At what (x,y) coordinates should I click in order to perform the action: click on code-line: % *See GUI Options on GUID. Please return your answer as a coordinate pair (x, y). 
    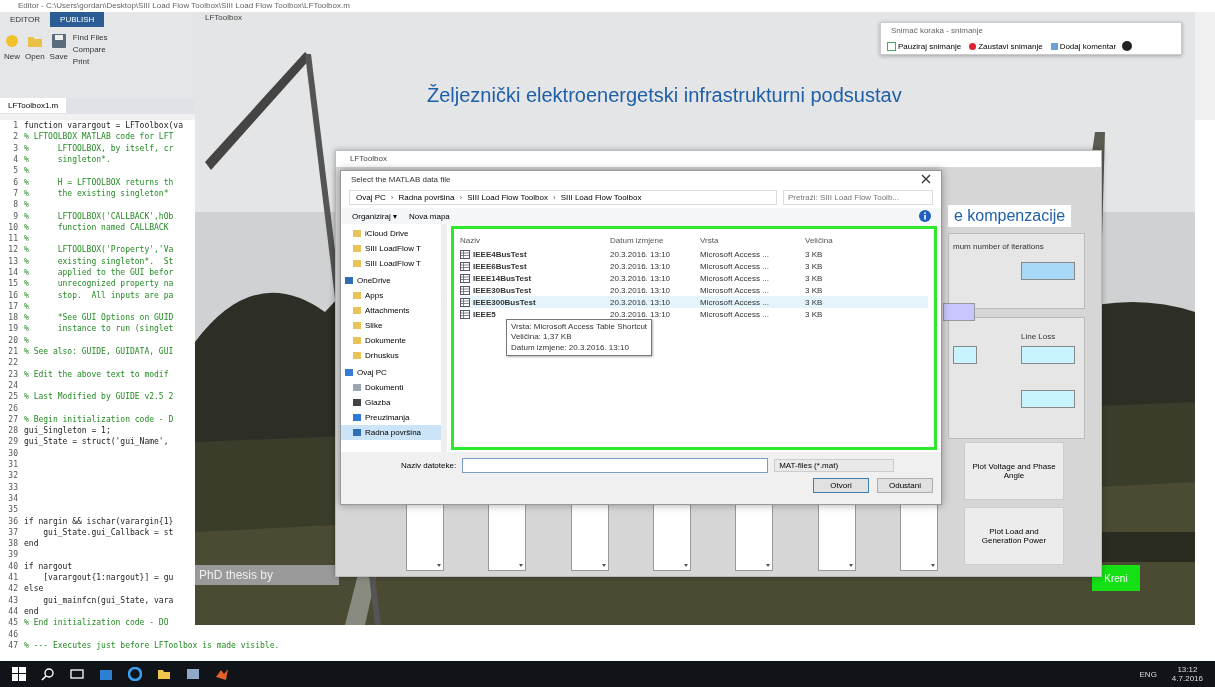
    Looking at the image, I should click on (99, 318).